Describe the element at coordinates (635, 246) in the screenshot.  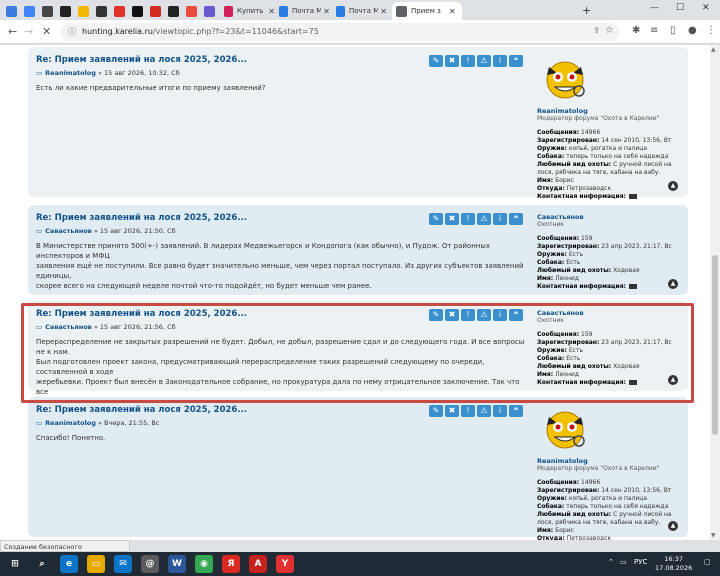
I see `profile-field-value: 23 апр 2023, 21:17, Вс` at that location.